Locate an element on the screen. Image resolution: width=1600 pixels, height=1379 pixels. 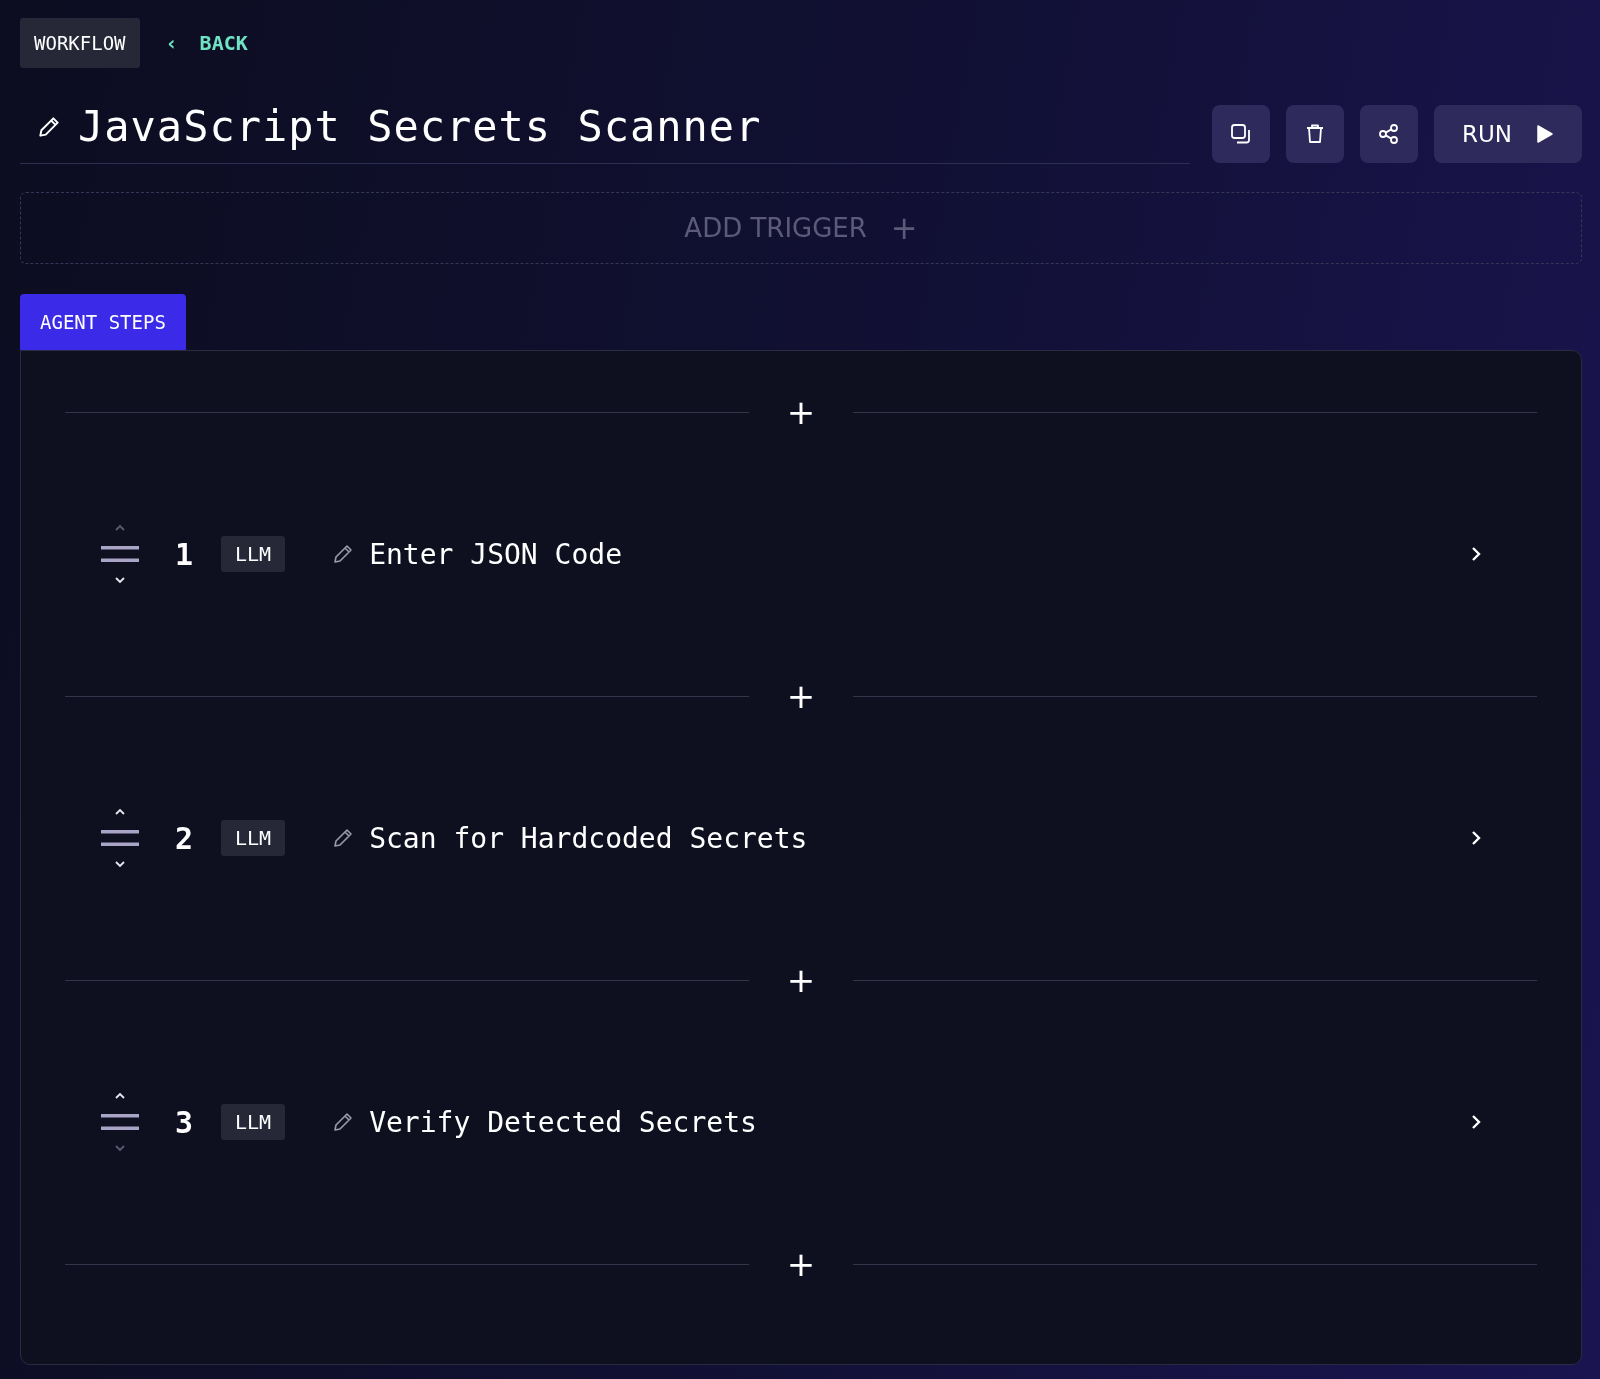
share-button is located at coordinates (1389, 134).